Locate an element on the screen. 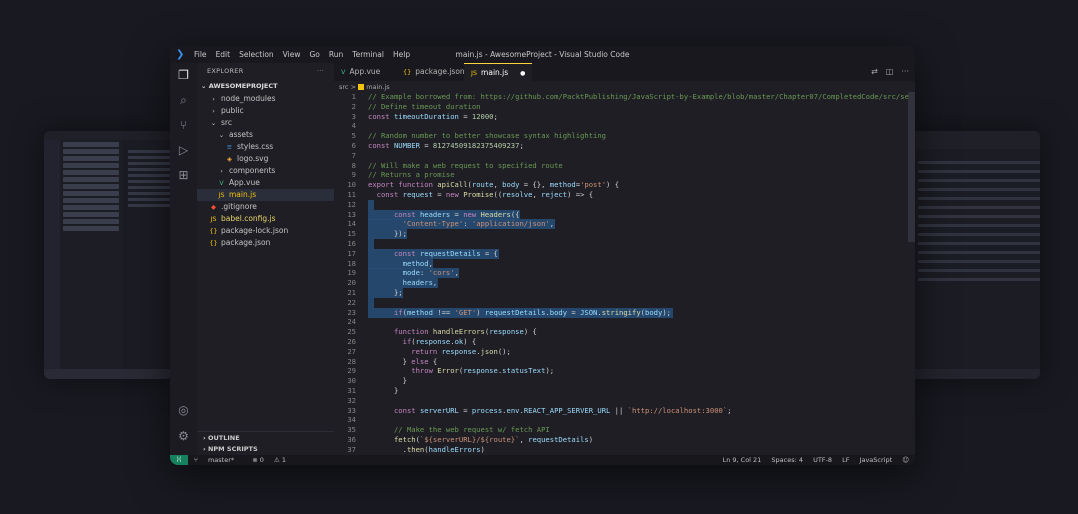 The image size is (1078, 514). file-tree-item: {} package.json is located at coordinates (265, 243).